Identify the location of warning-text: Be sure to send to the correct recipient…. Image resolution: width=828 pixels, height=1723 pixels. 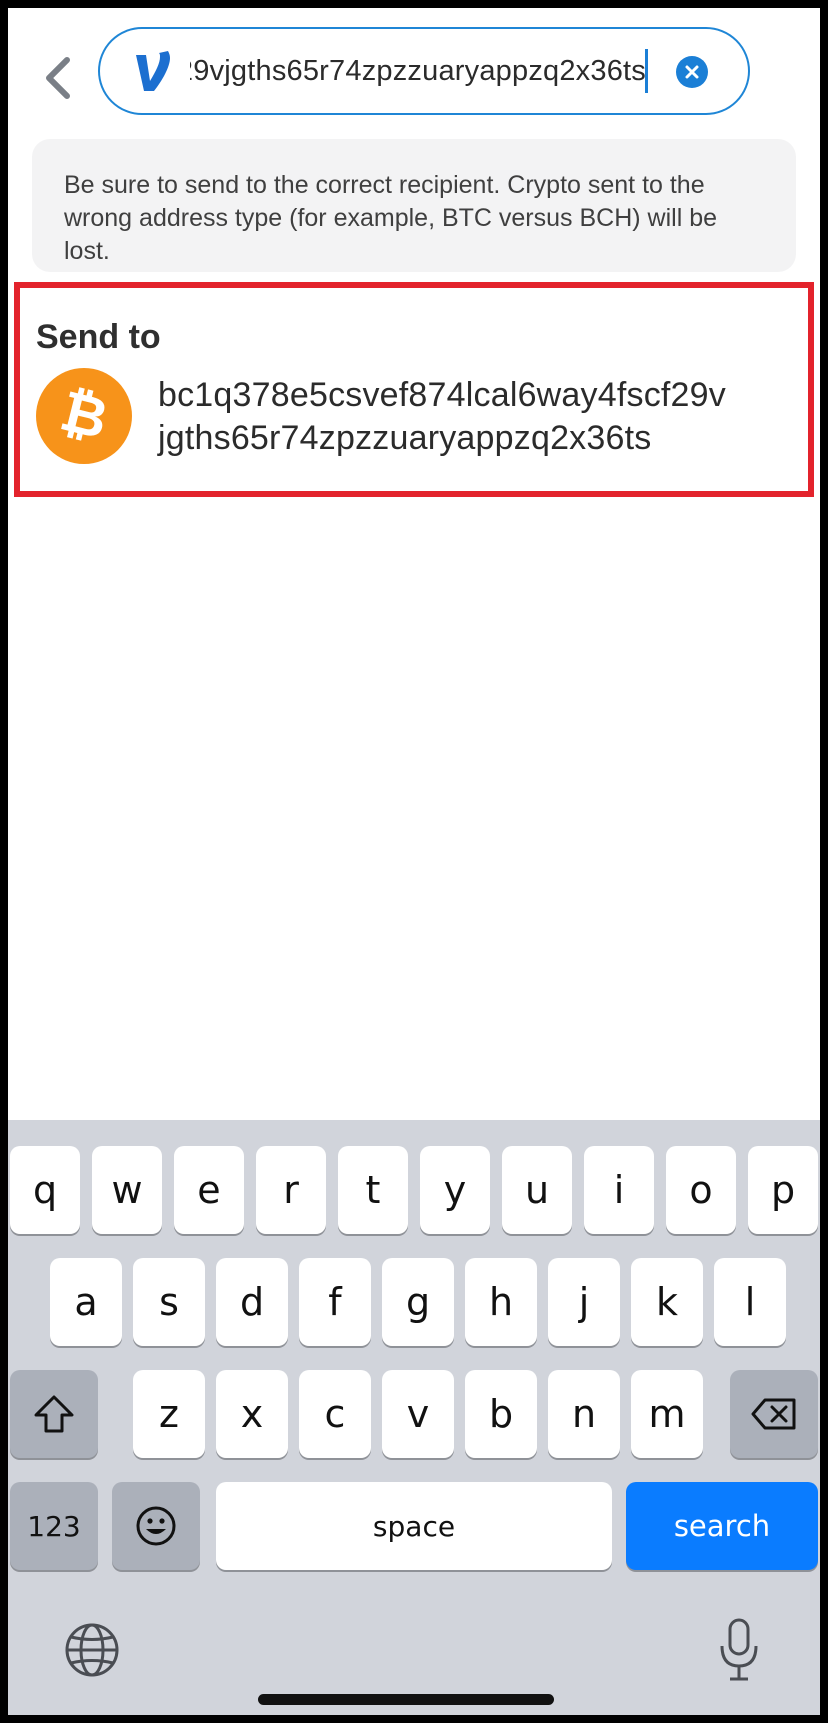
(391, 218).